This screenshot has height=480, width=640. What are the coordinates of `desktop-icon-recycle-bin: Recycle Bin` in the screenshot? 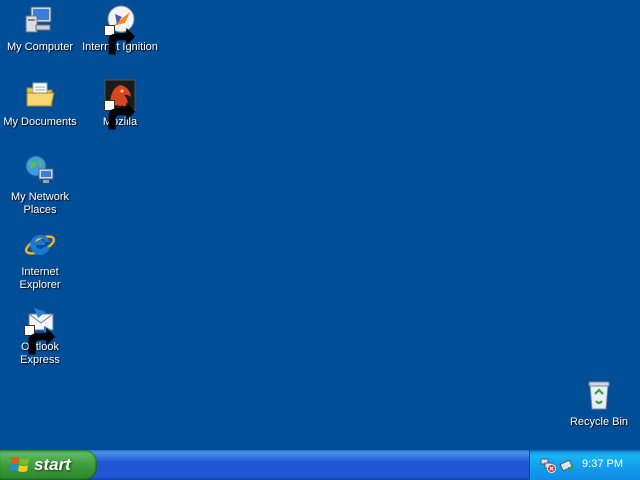 It's located at (599, 404).